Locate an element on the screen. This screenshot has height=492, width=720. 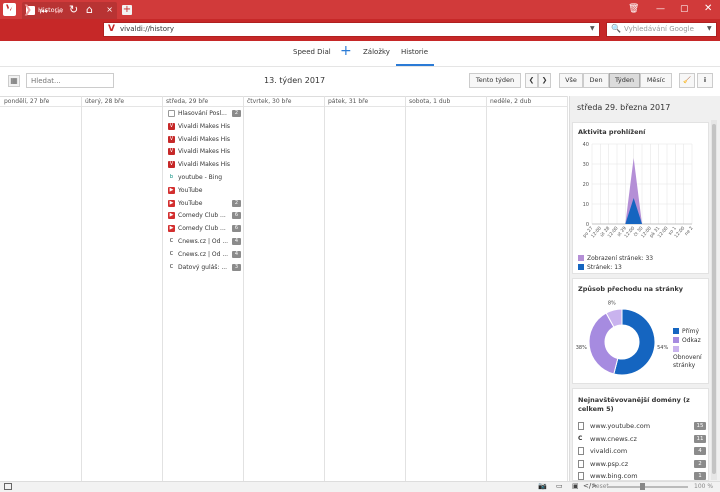
zoom-slider is located at coordinates (648, 487).